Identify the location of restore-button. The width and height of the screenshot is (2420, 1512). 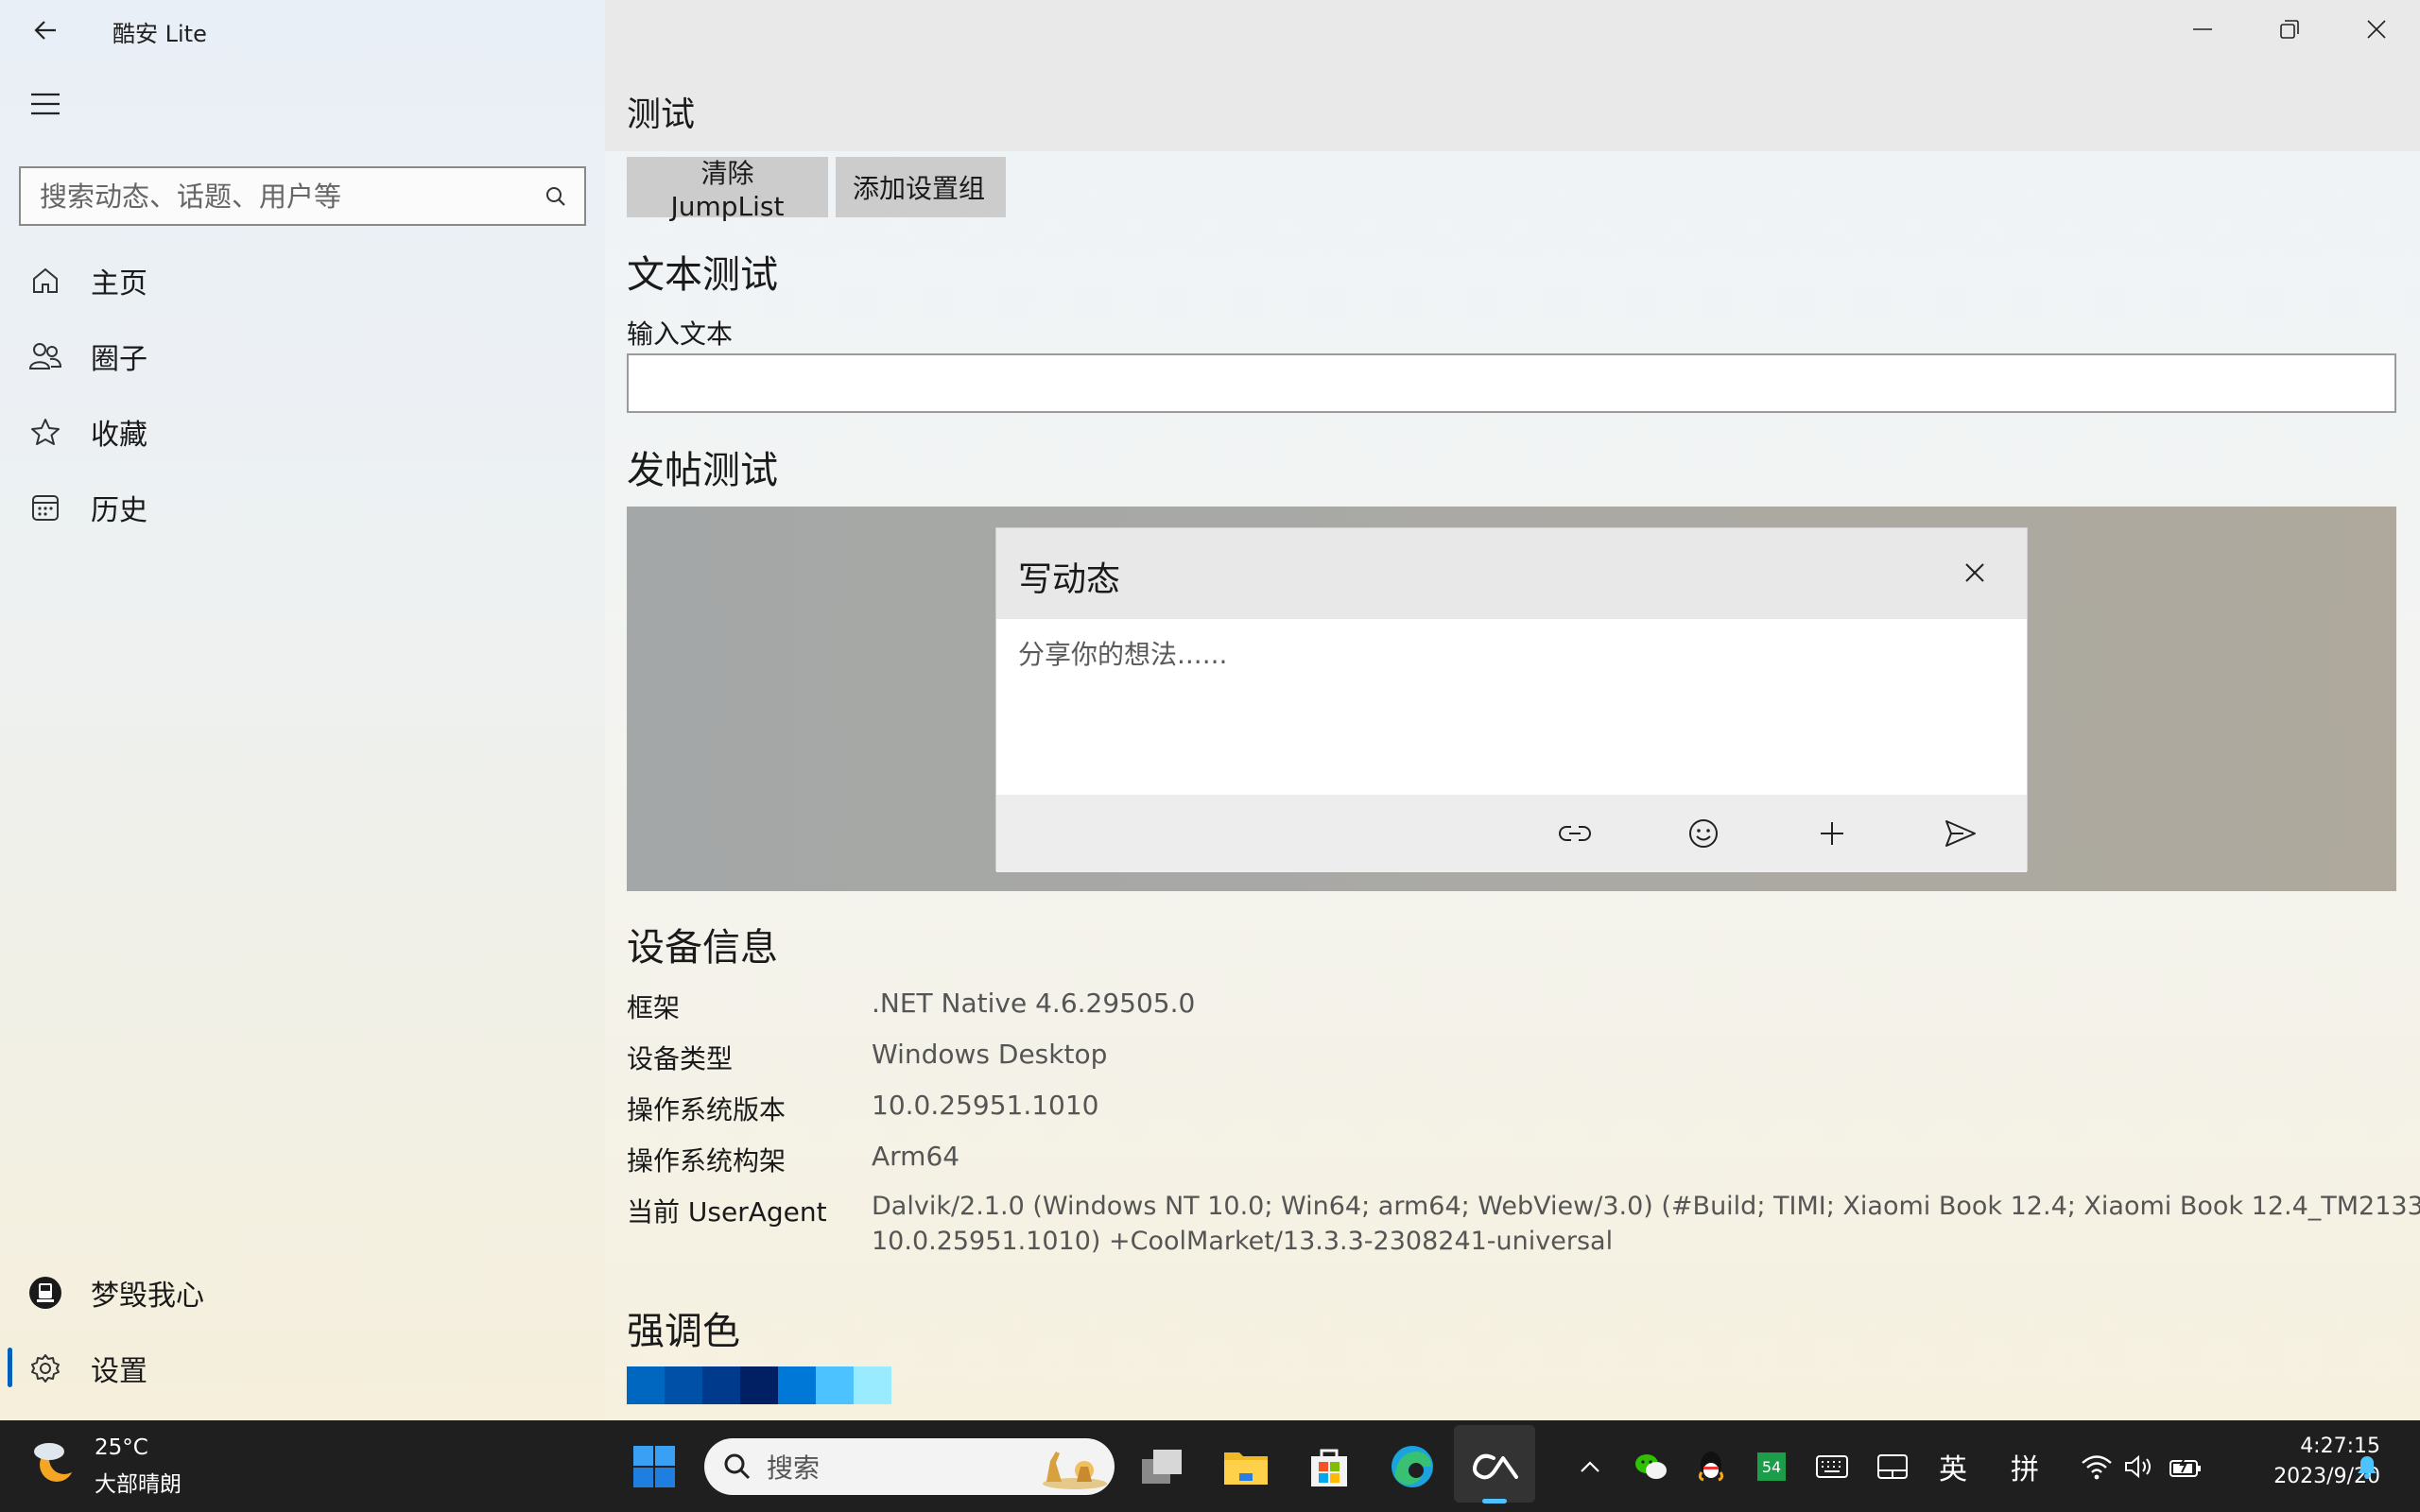
(2289, 29).